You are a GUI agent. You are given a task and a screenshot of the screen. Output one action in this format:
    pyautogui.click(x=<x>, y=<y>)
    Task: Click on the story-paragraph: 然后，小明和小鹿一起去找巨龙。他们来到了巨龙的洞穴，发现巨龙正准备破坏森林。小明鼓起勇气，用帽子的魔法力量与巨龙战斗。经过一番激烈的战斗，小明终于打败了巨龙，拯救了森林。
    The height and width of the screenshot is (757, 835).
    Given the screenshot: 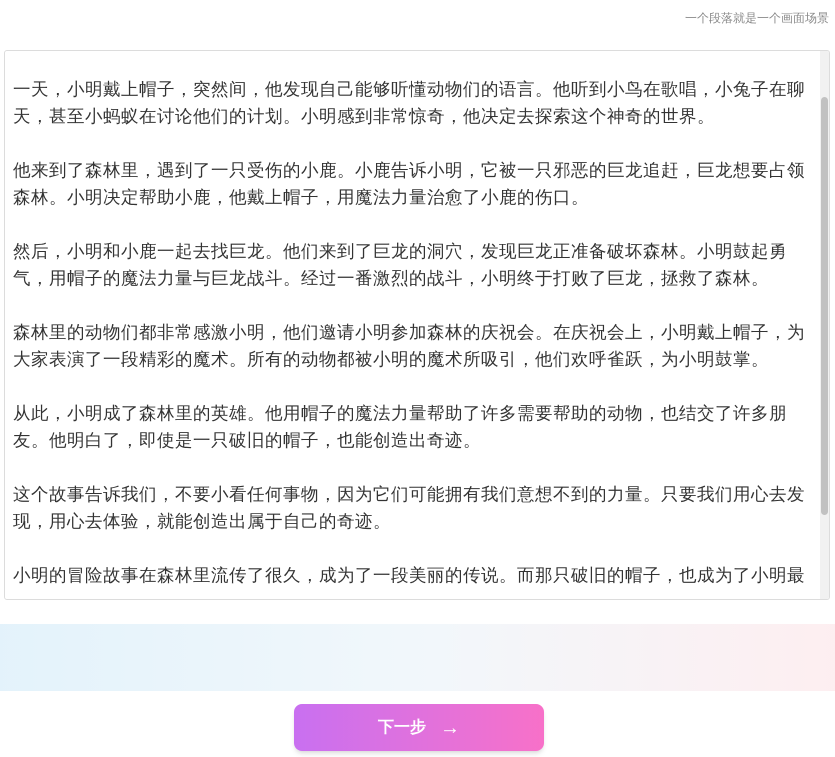 What is the action you would take?
    pyautogui.click(x=400, y=265)
    